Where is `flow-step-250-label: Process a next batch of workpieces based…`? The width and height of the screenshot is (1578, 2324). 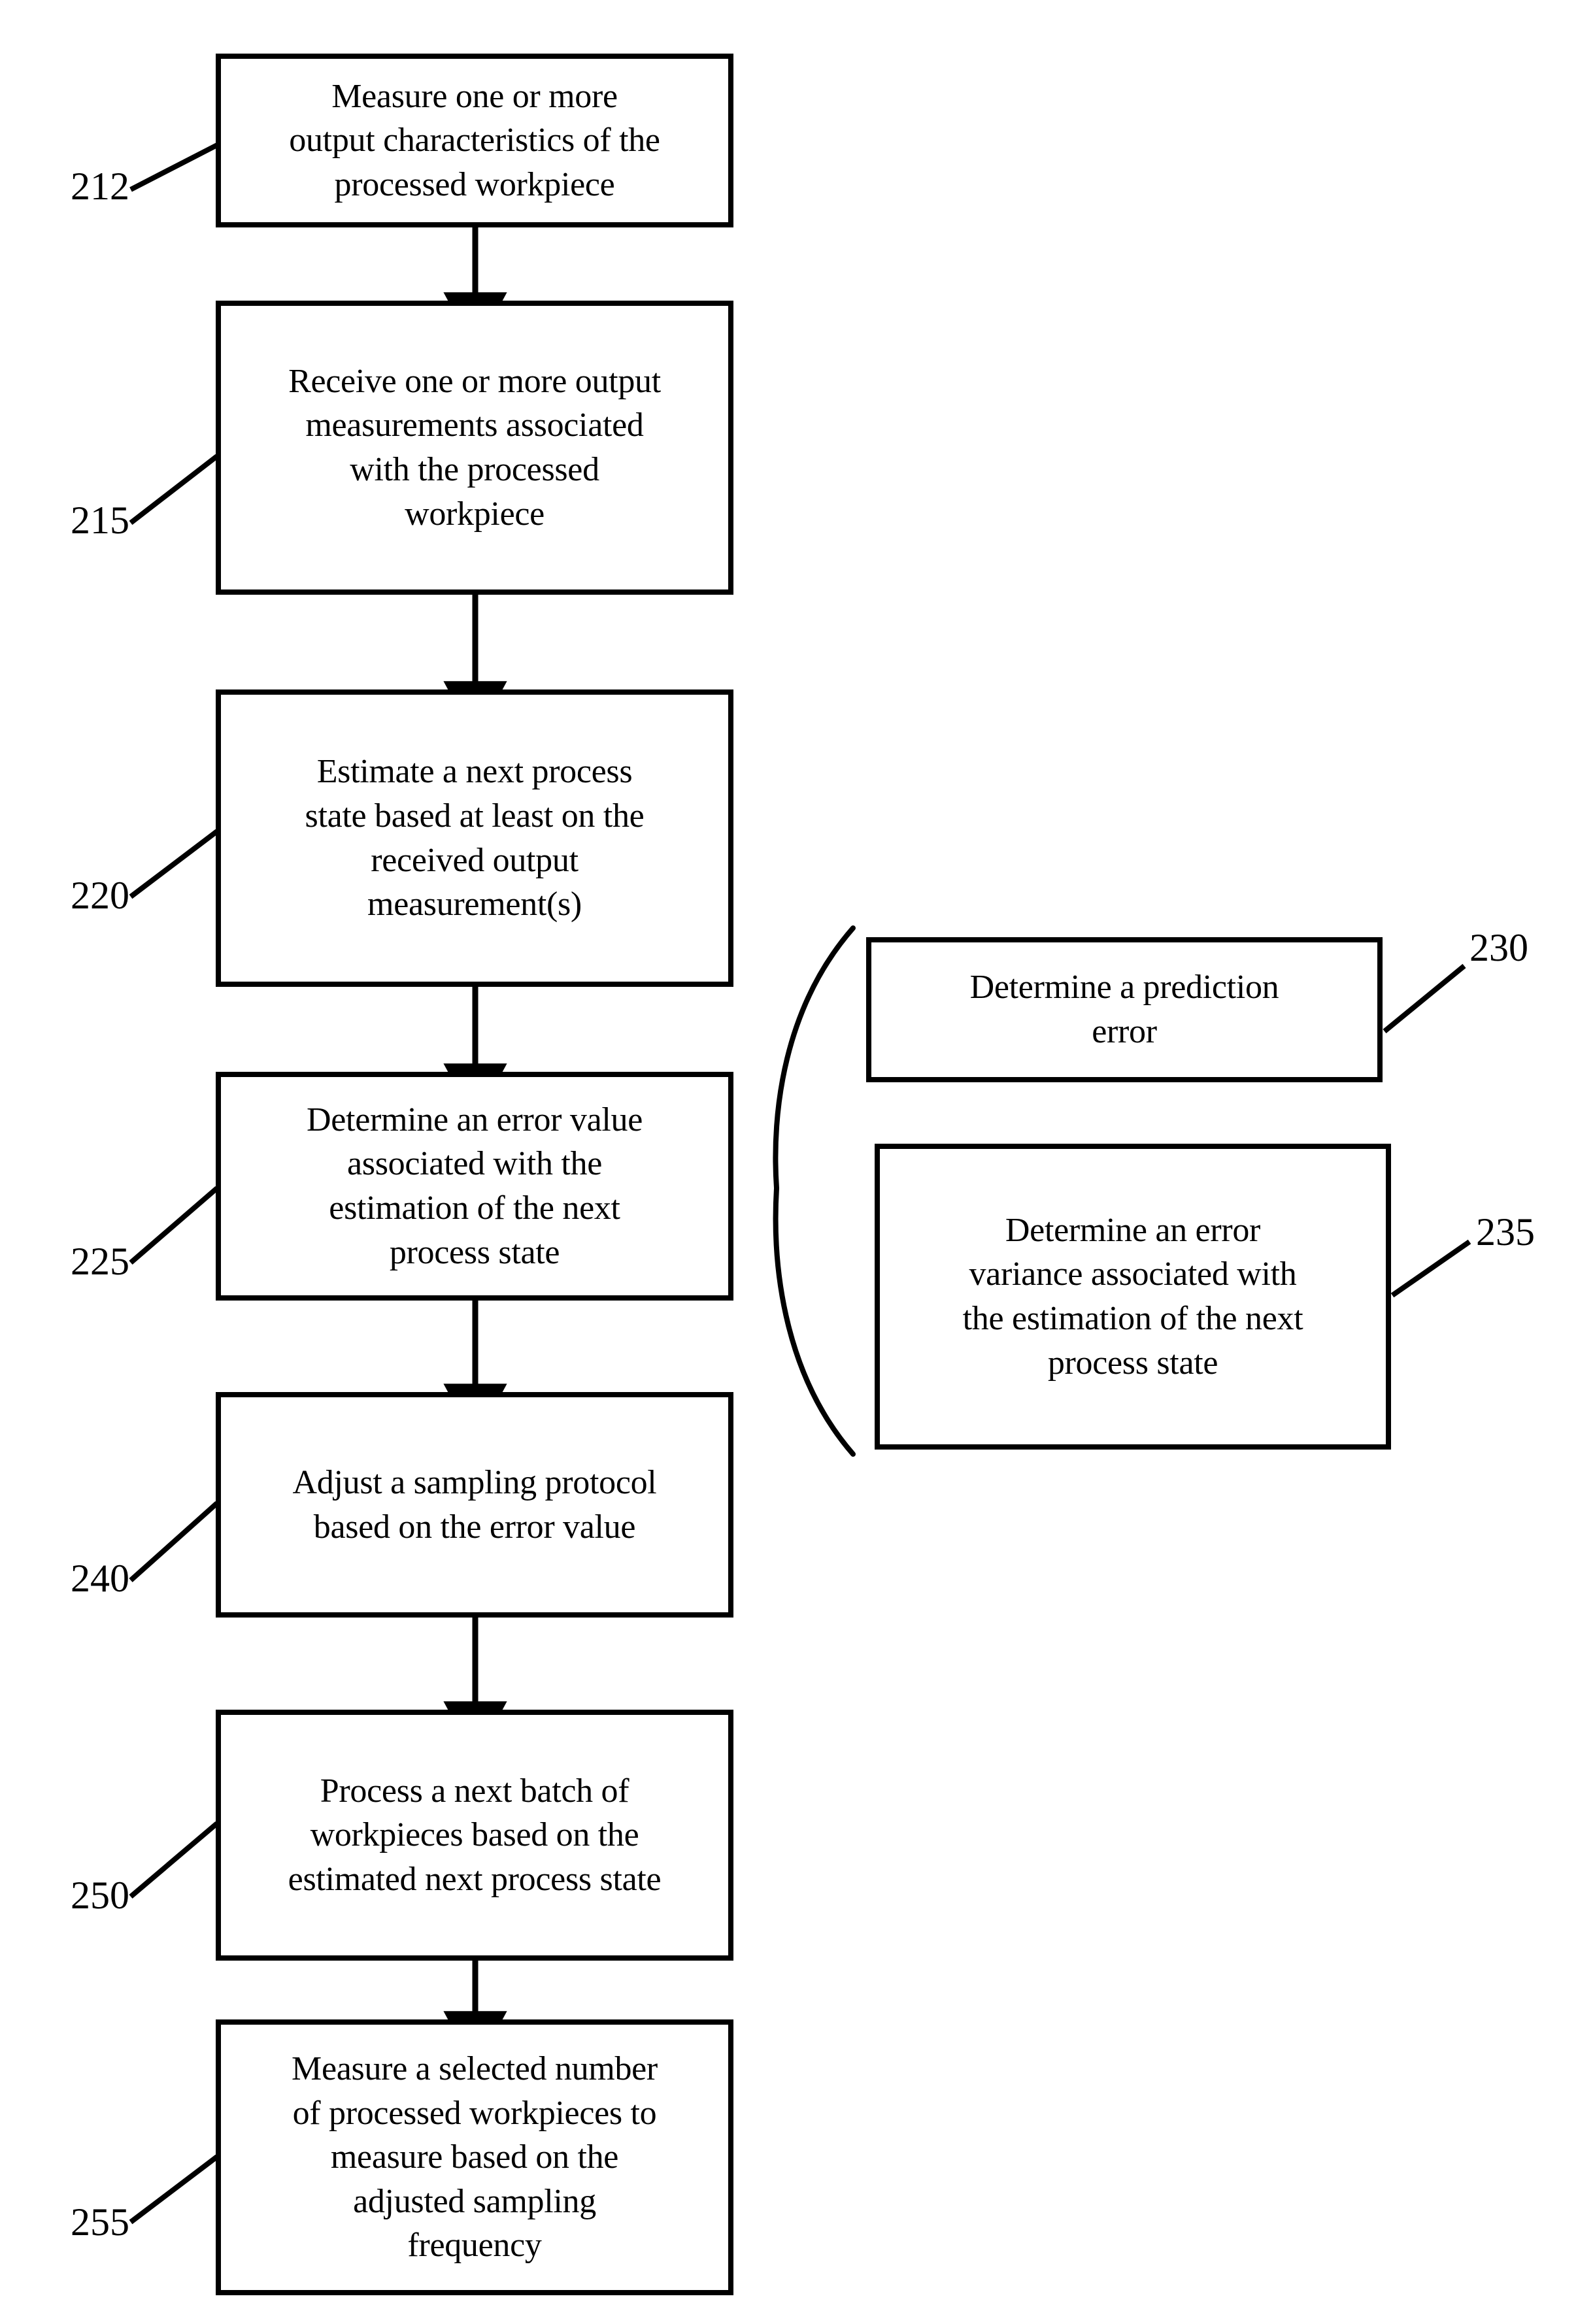
flow-step-250-label: Process a next batch of workpieces based… is located at coordinates (475, 1835).